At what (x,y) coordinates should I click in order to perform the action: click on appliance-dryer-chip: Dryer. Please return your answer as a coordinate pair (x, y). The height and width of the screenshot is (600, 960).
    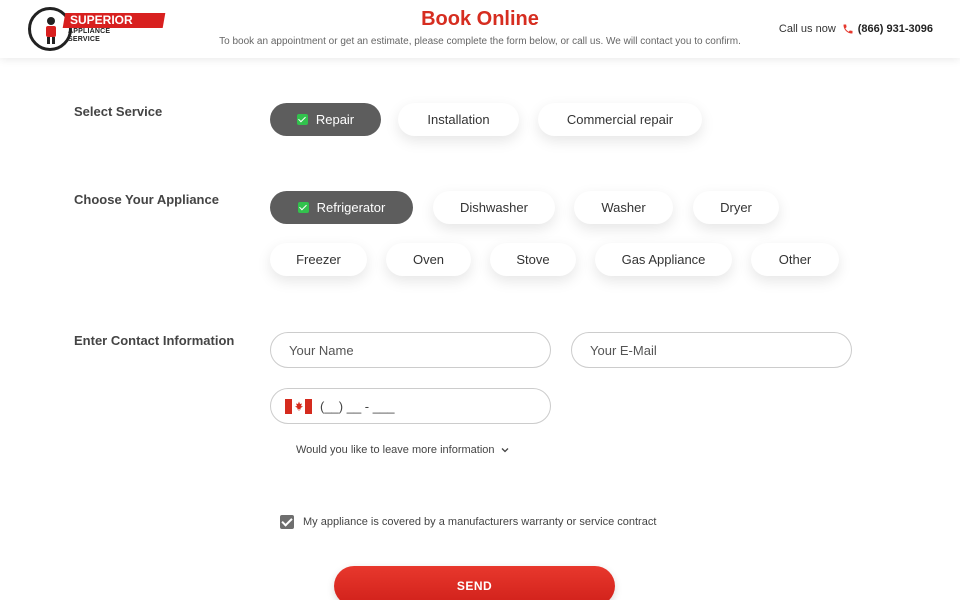
    Looking at the image, I should click on (736, 207).